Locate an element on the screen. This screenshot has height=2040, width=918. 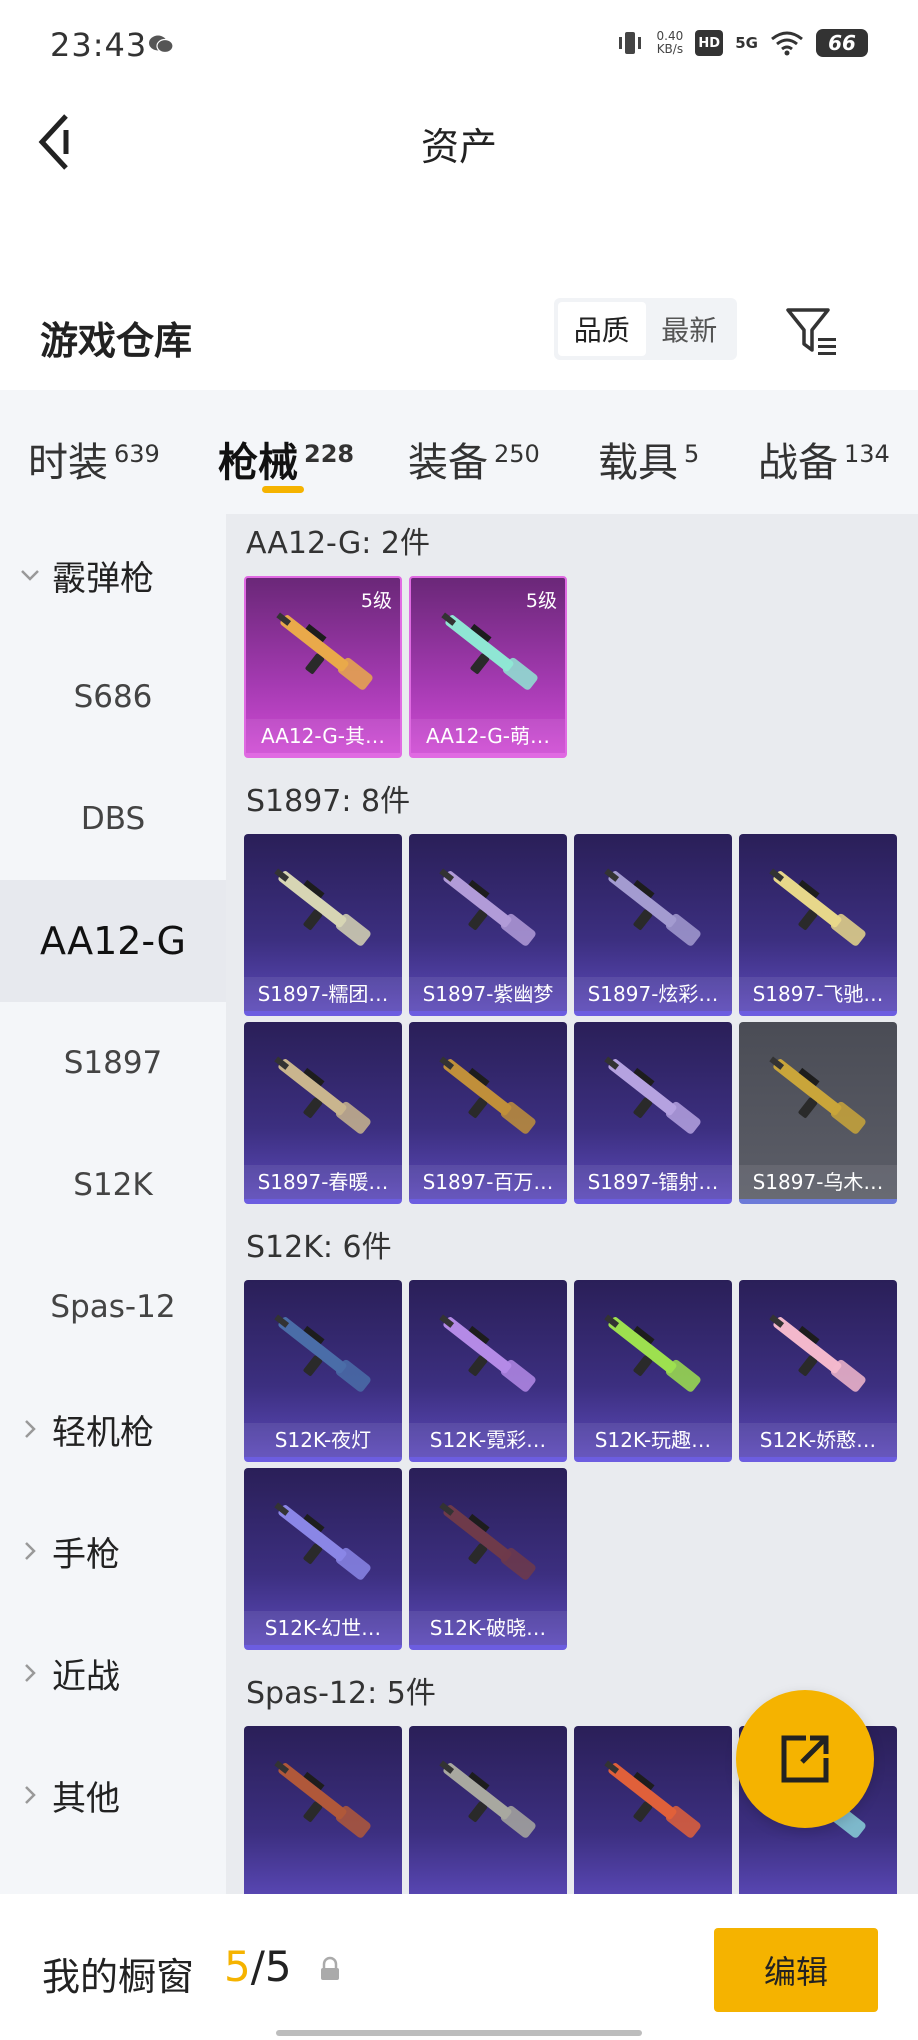
sidebar-group-lmg: 轻机枪 is located at coordinates (113, 1429).